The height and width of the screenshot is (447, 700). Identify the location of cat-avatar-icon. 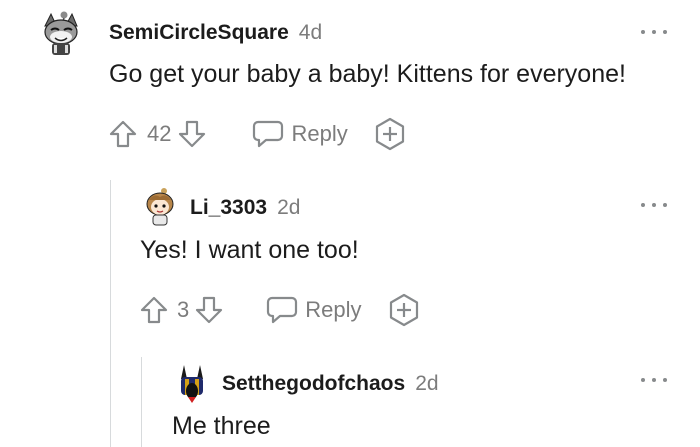
(61, 33).